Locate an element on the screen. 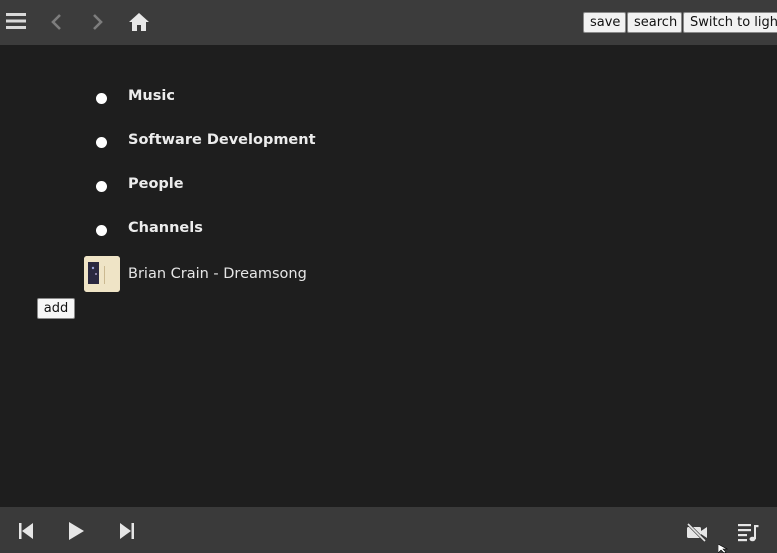 This screenshot has height=553, width=777. album-art-icon is located at coordinates (102, 274).